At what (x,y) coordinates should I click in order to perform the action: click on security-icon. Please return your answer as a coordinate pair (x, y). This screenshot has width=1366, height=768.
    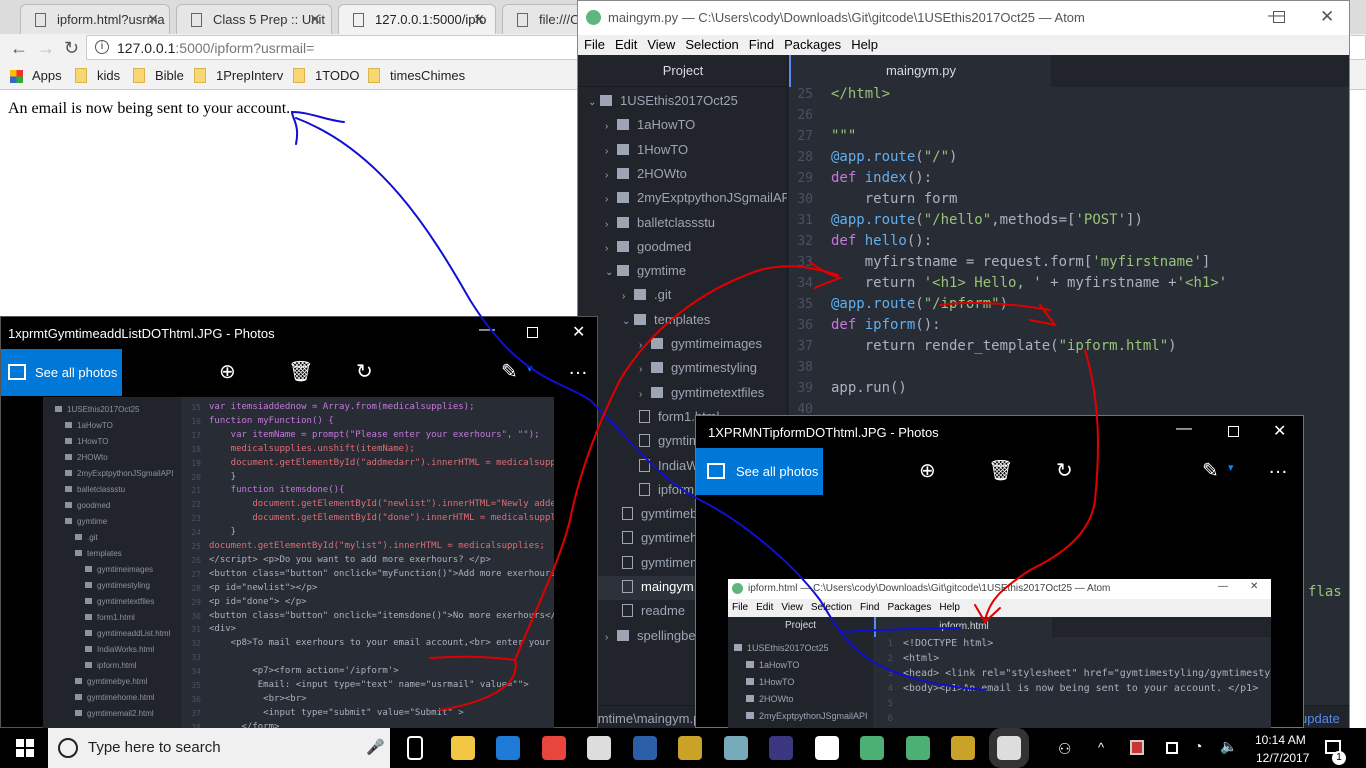
    Looking at the image, I should click on (1137, 747).